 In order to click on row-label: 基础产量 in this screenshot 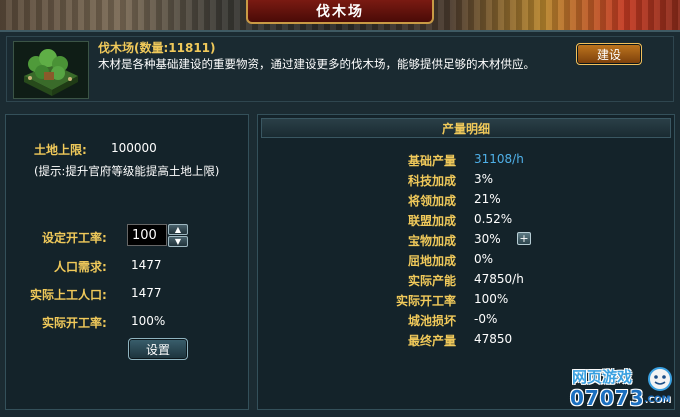, I will do `click(432, 161)`.